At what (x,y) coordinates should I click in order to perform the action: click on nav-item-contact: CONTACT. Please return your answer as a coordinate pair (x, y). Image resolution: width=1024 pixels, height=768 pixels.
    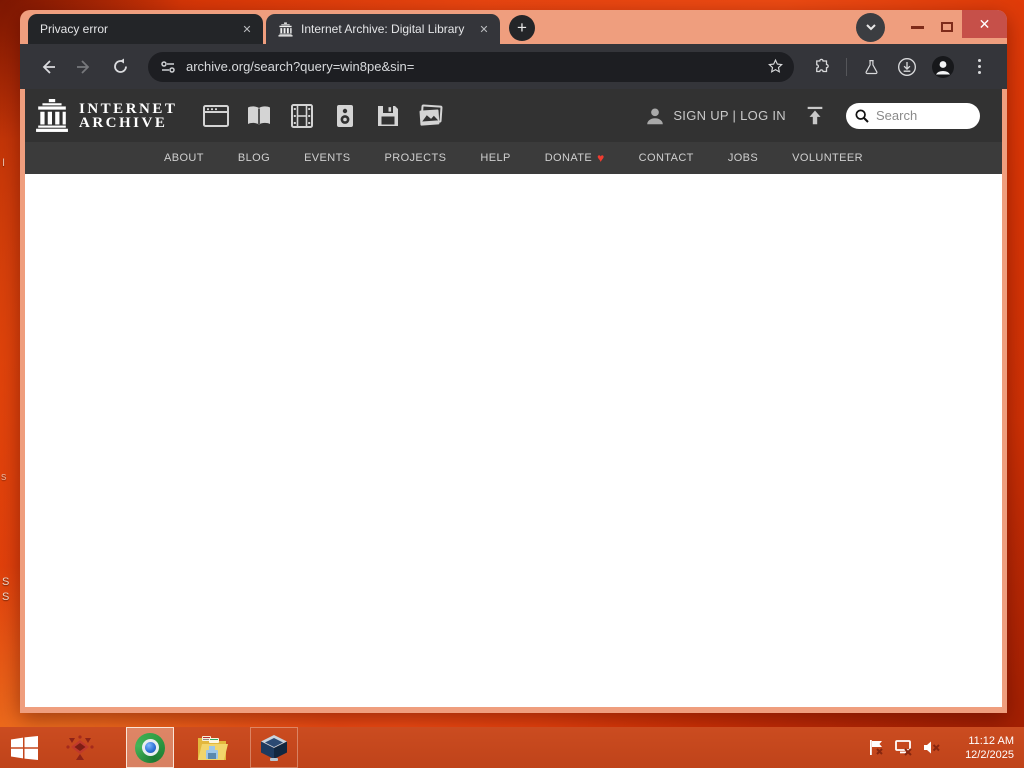
    Looking at the image, I should click on (666, 158).